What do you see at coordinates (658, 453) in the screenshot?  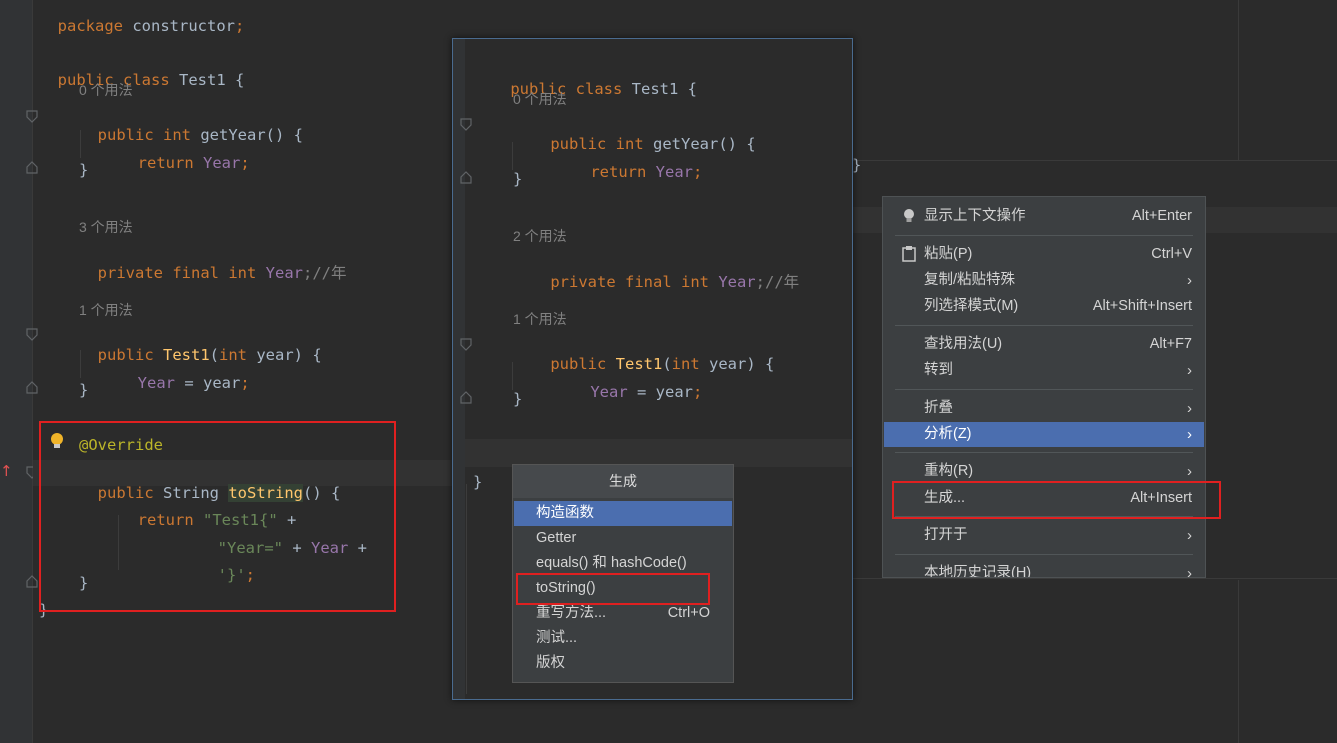 I see `current-line-highlight` at bounding box center [658, 453].